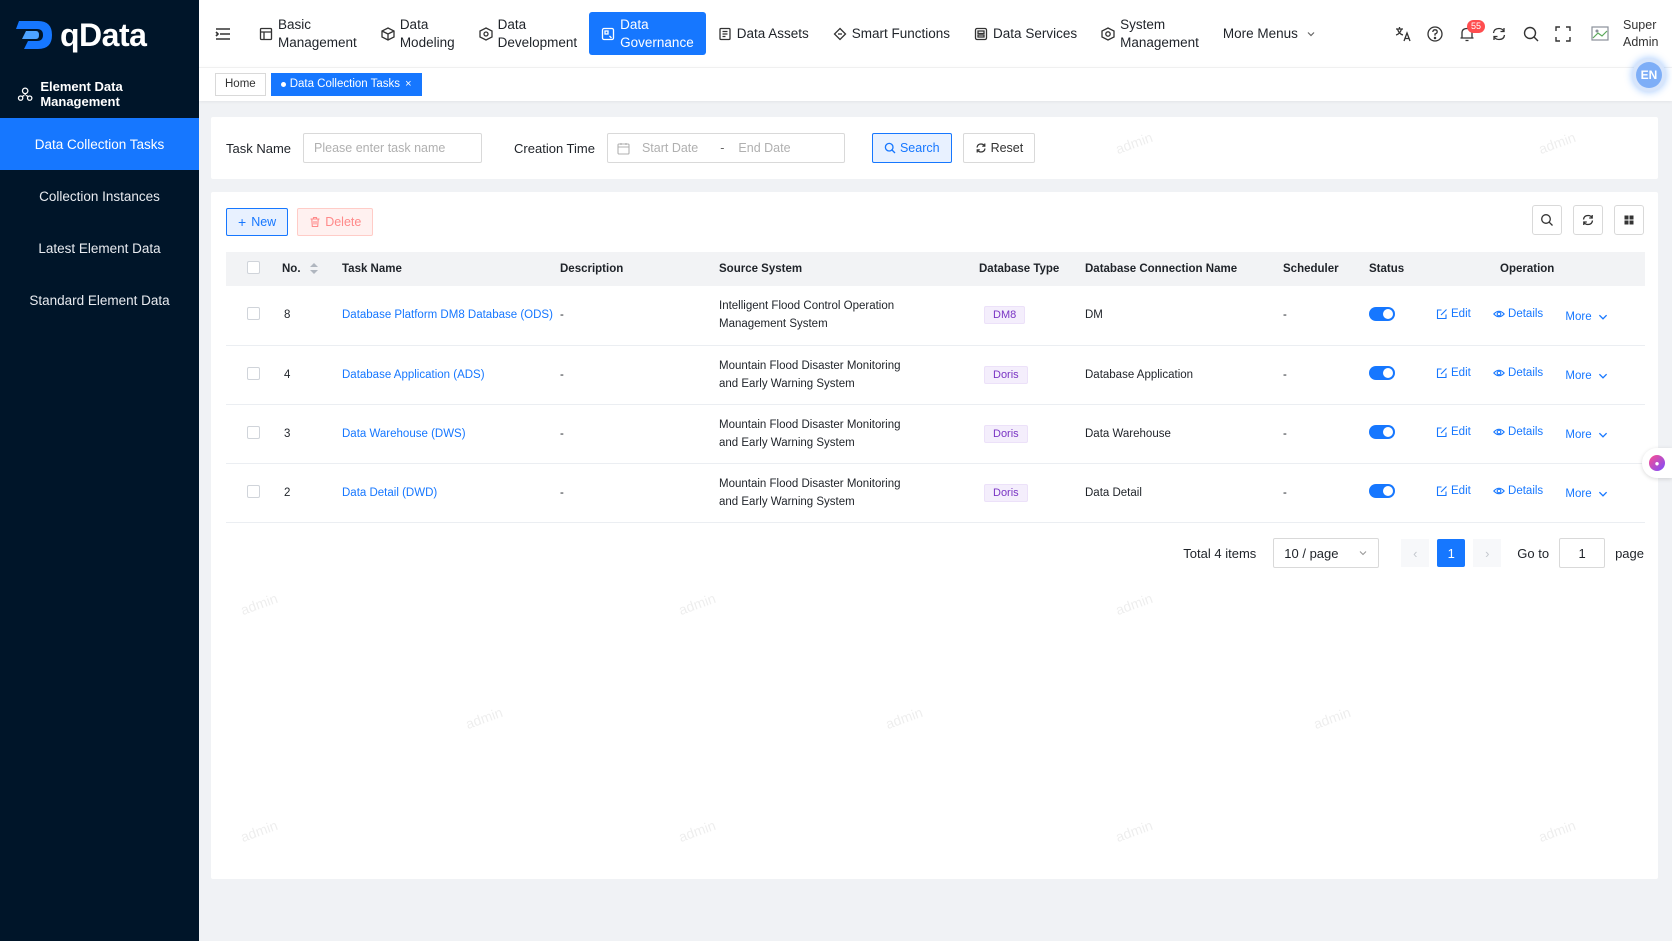  Describe the element at coordinates (1641, 34) in the screenshot. I see `user-name: Super Admin` at that location.